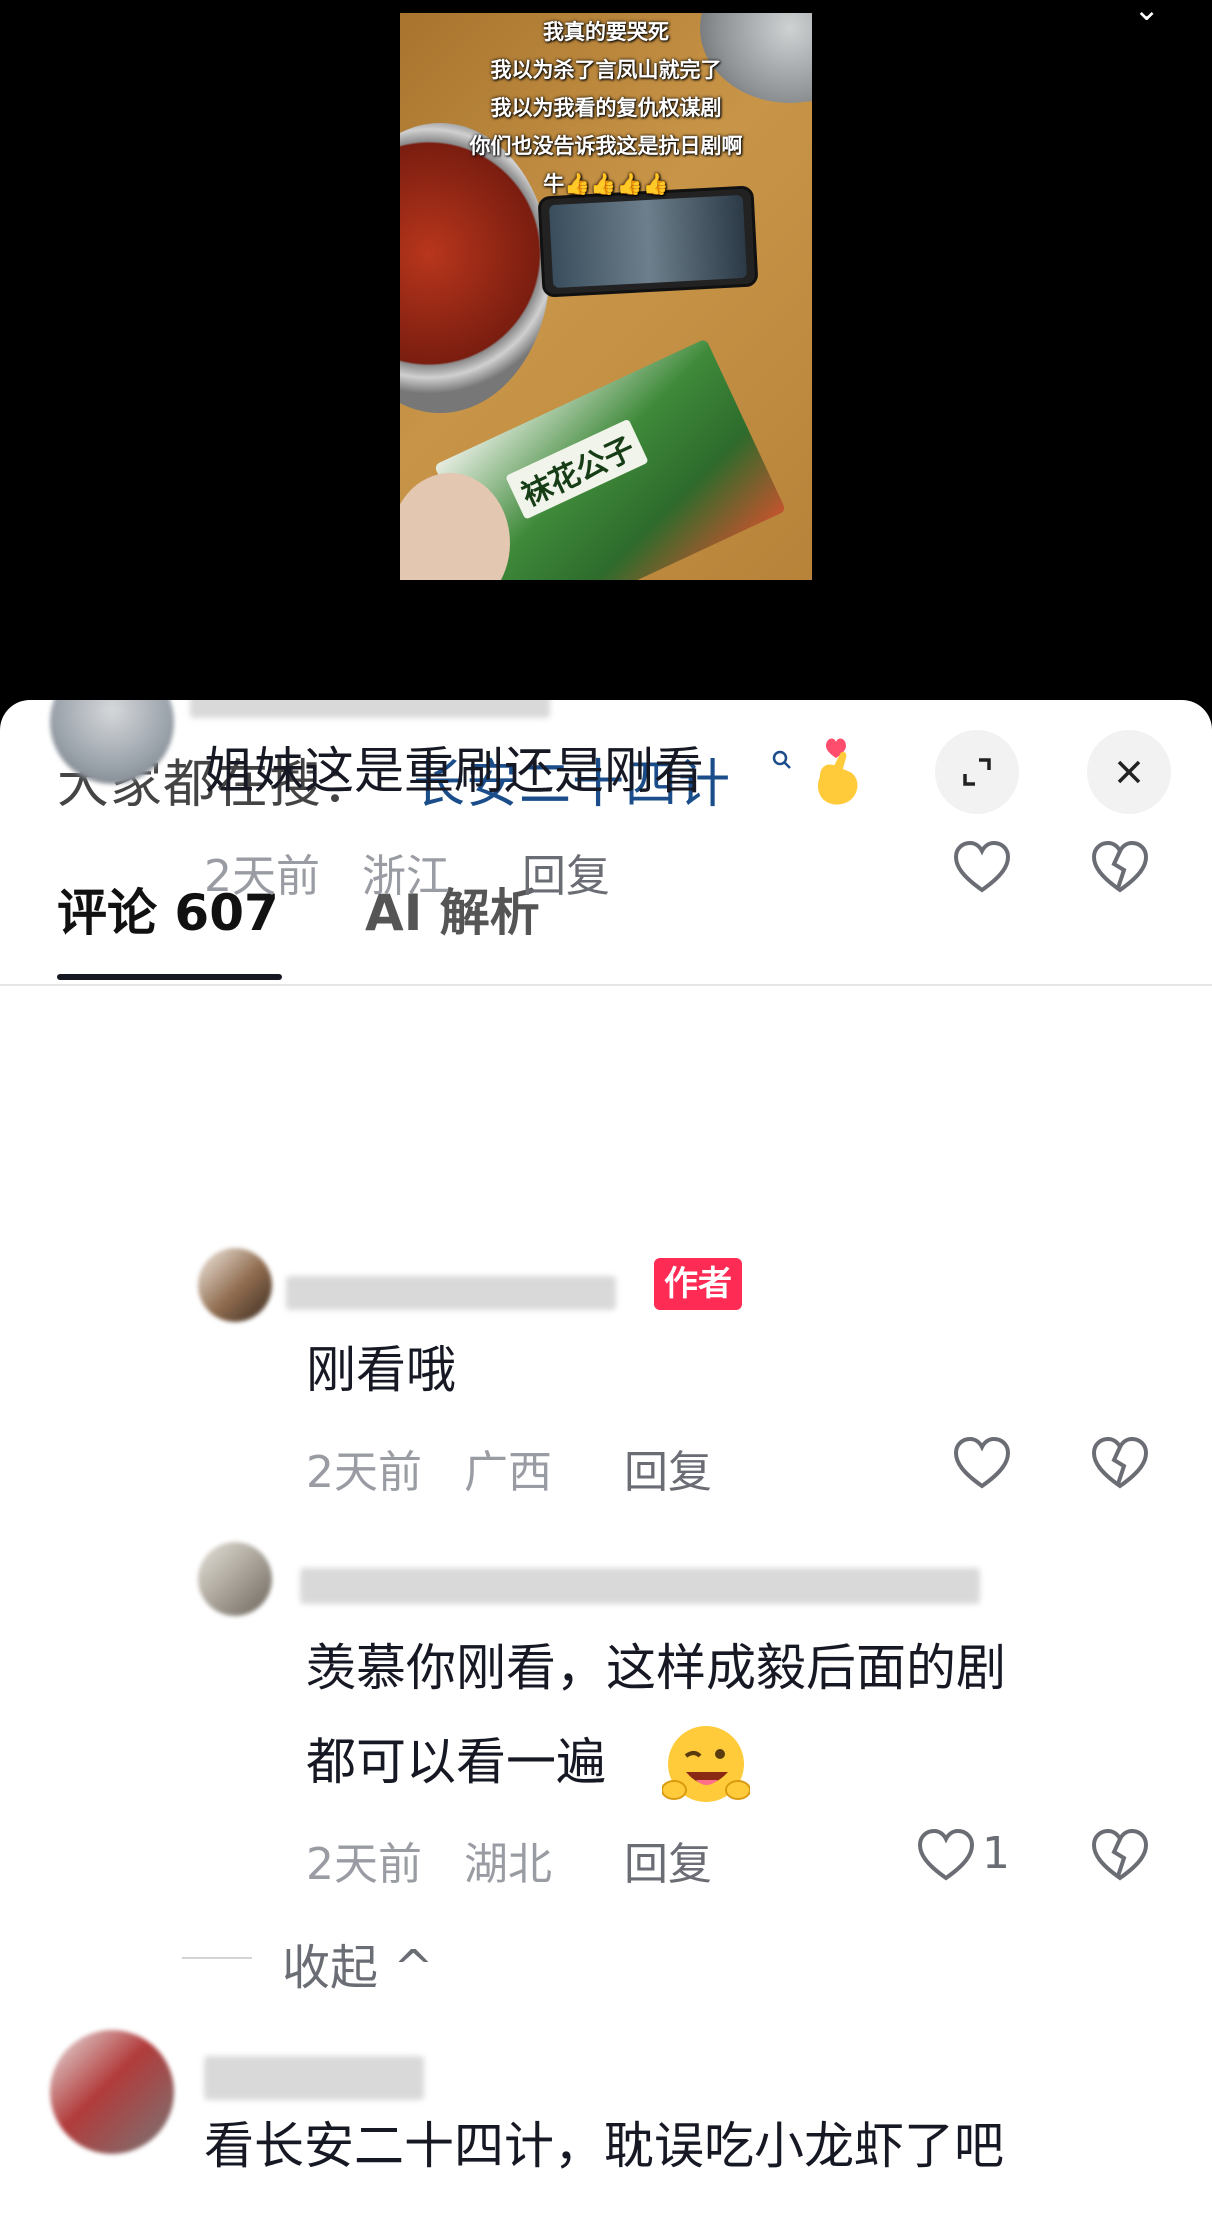 This screenshot has width=1212, height=2234. What do you see at coordinates (169, 977) in the screenshot?
I see `active-tab-indicator` at bounding box center [169, 977].